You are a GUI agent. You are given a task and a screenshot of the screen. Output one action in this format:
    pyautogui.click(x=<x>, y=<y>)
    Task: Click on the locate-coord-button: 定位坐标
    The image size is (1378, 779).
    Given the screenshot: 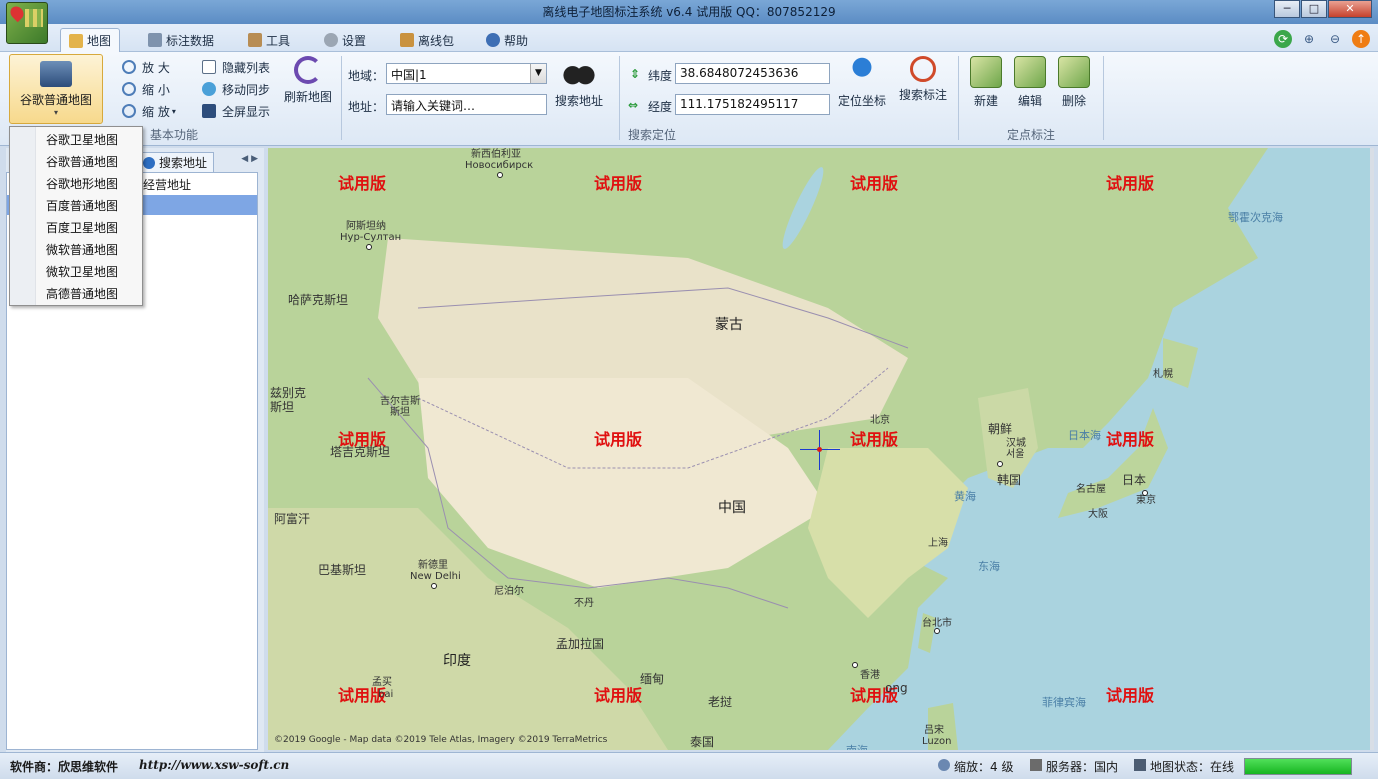 What is the action you would take?
    pyautogui.click(x=862, y=82)
    